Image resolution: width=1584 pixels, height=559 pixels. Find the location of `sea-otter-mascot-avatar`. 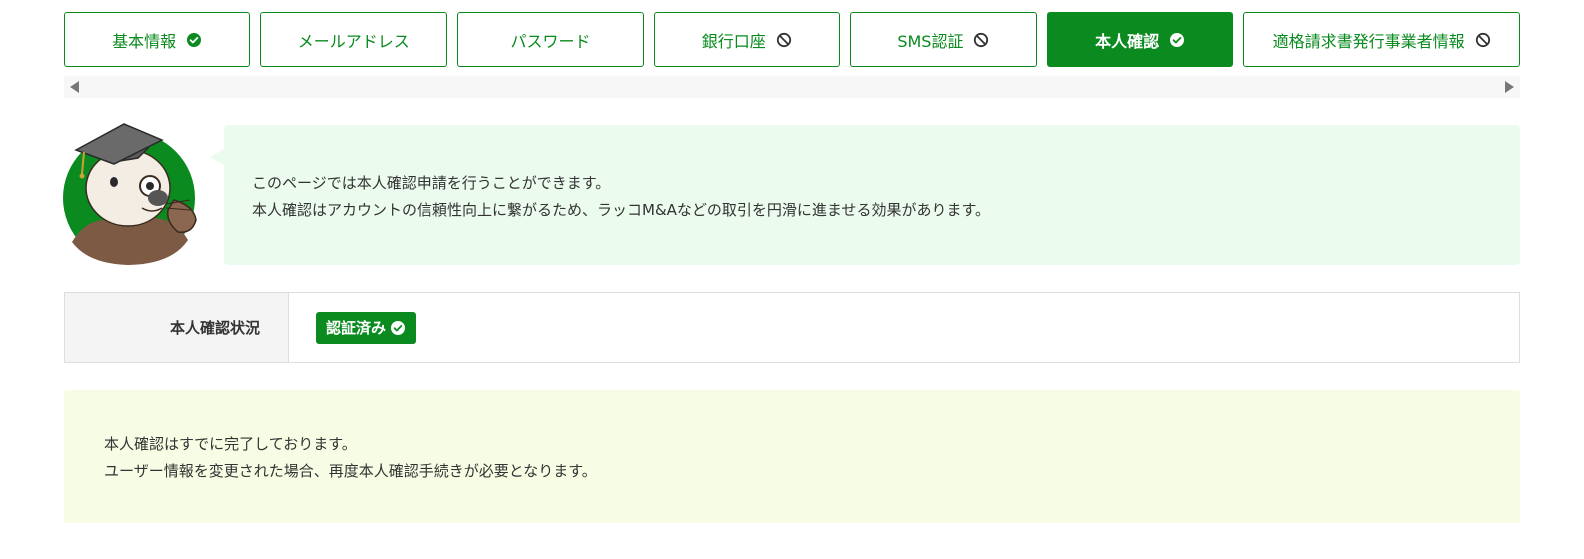

sea-otter-mascot-avatar is located at coordinates (132, 194).